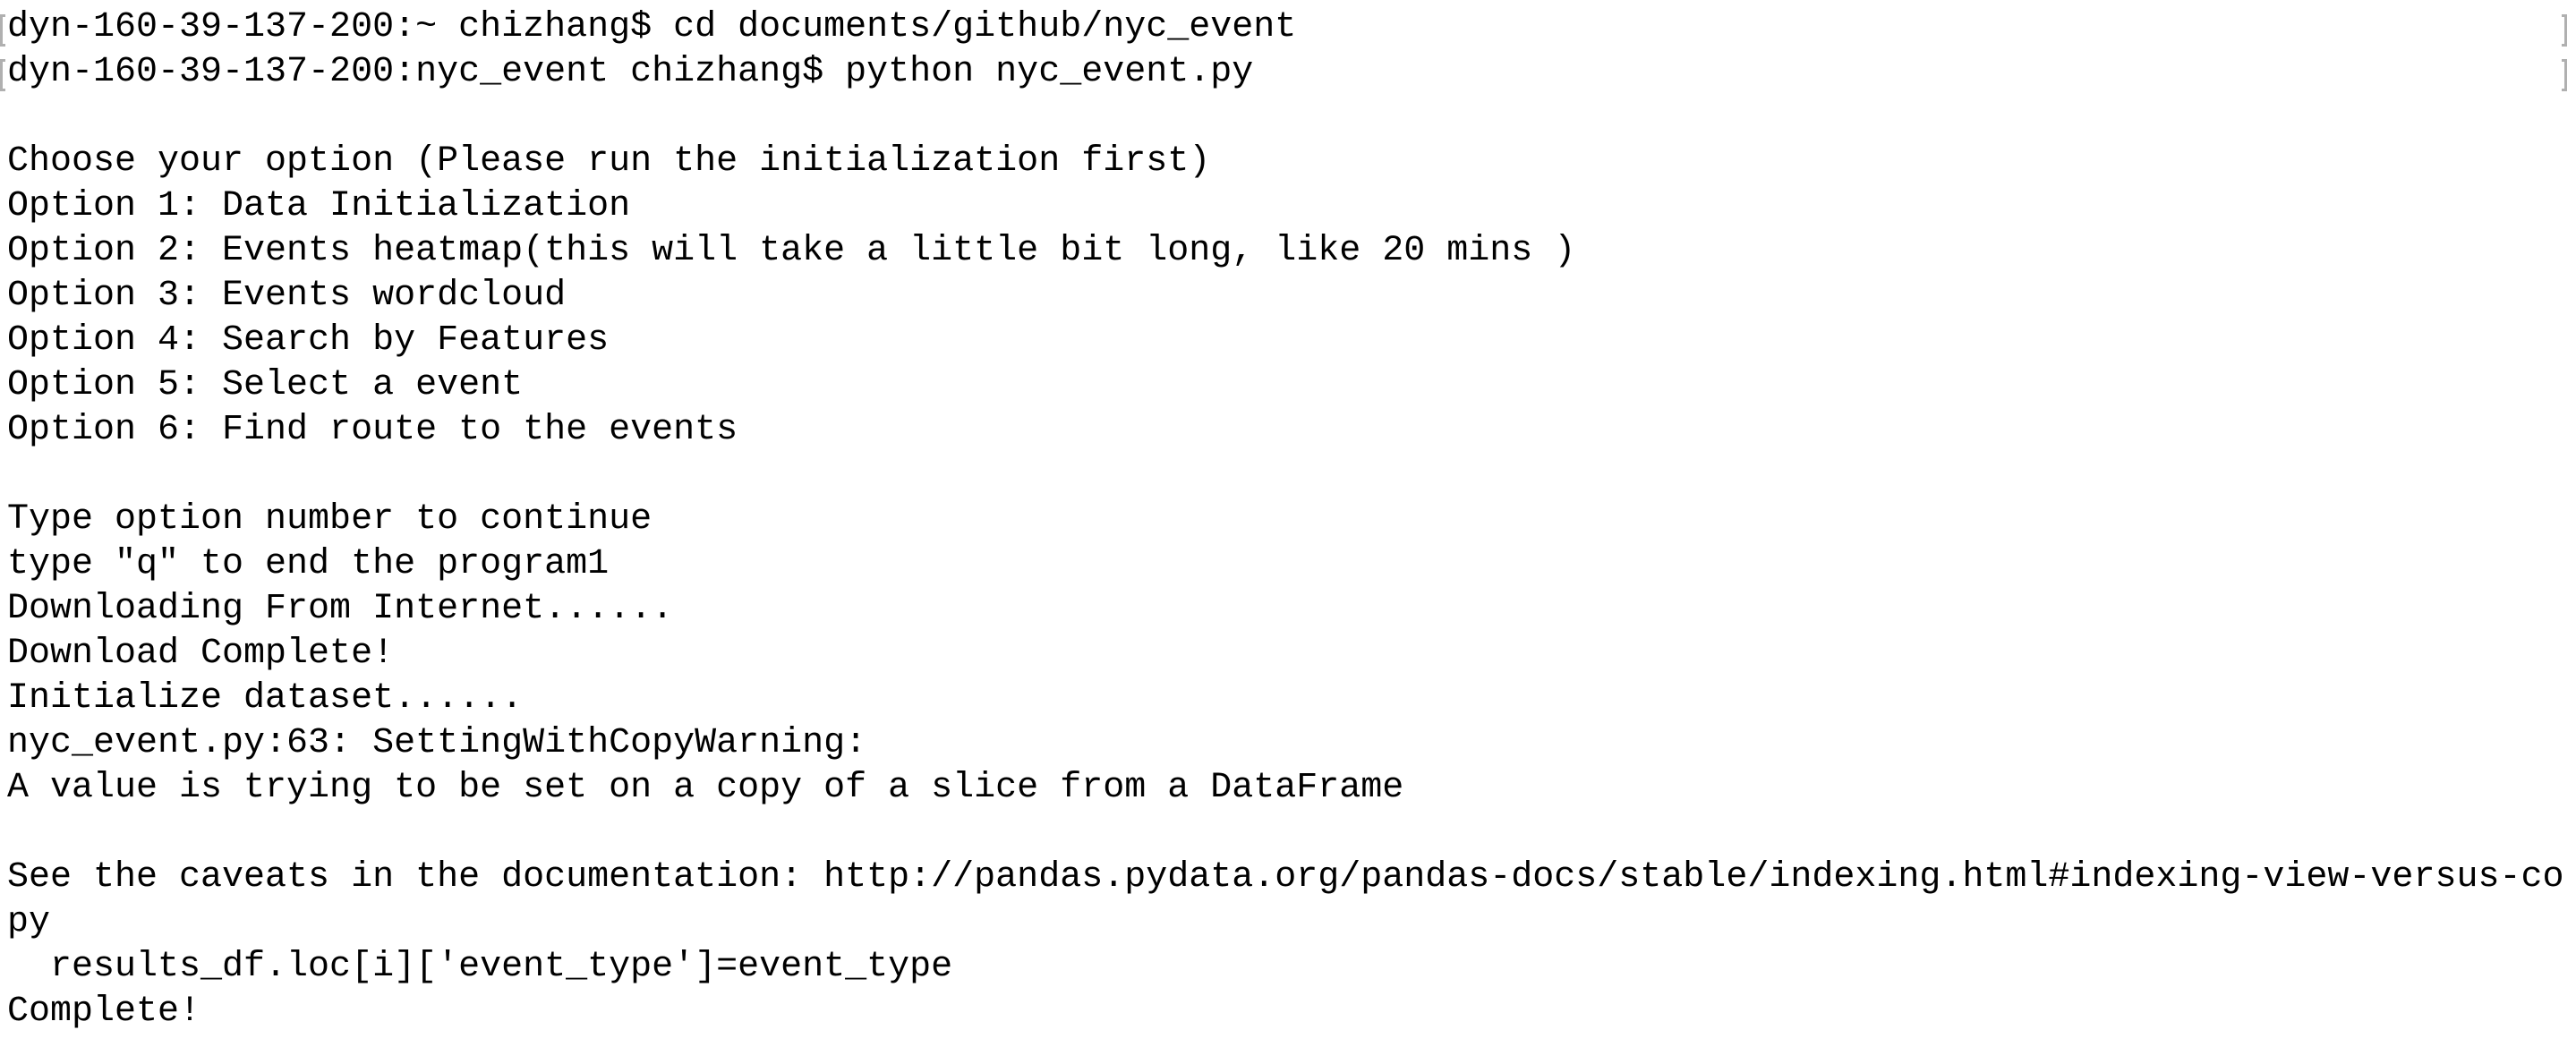 This screenshot has width=2576, height=1047. Describe the element at coordinates (265, 385) in the screenshot. I see `terminal-line: Option 5: Select a event` at that location.